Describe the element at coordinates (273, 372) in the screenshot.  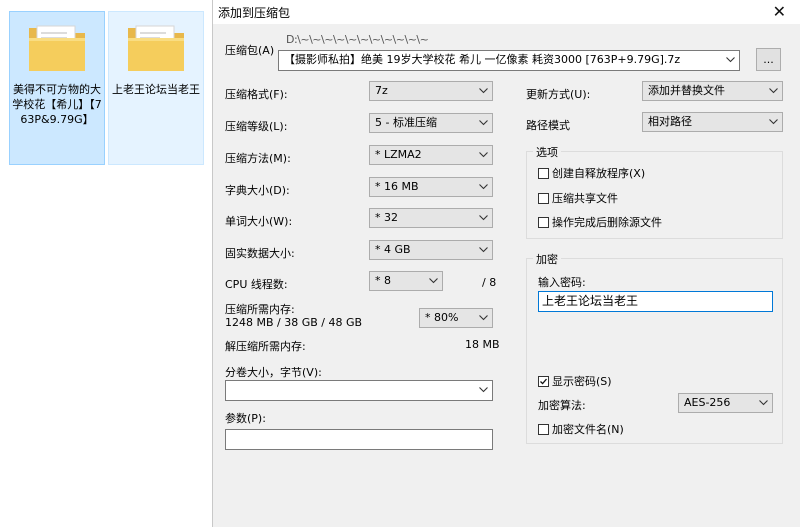
I see `split-volume-label: 分卷大小，字节(V):` at that location.